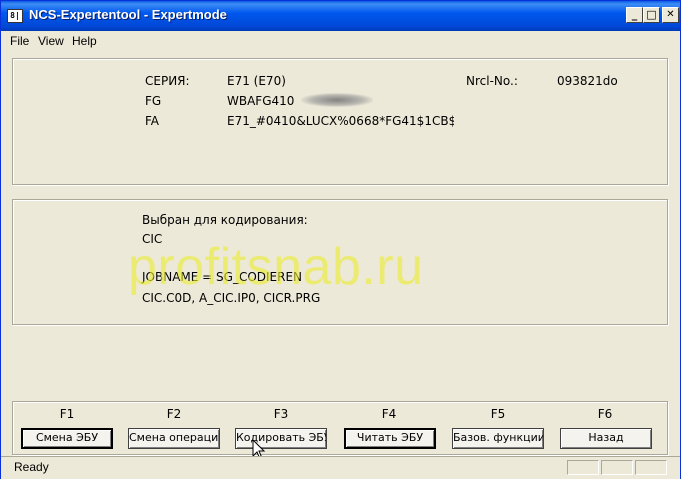  I want to click on series-value: E71 (E70), so click(256, 81).